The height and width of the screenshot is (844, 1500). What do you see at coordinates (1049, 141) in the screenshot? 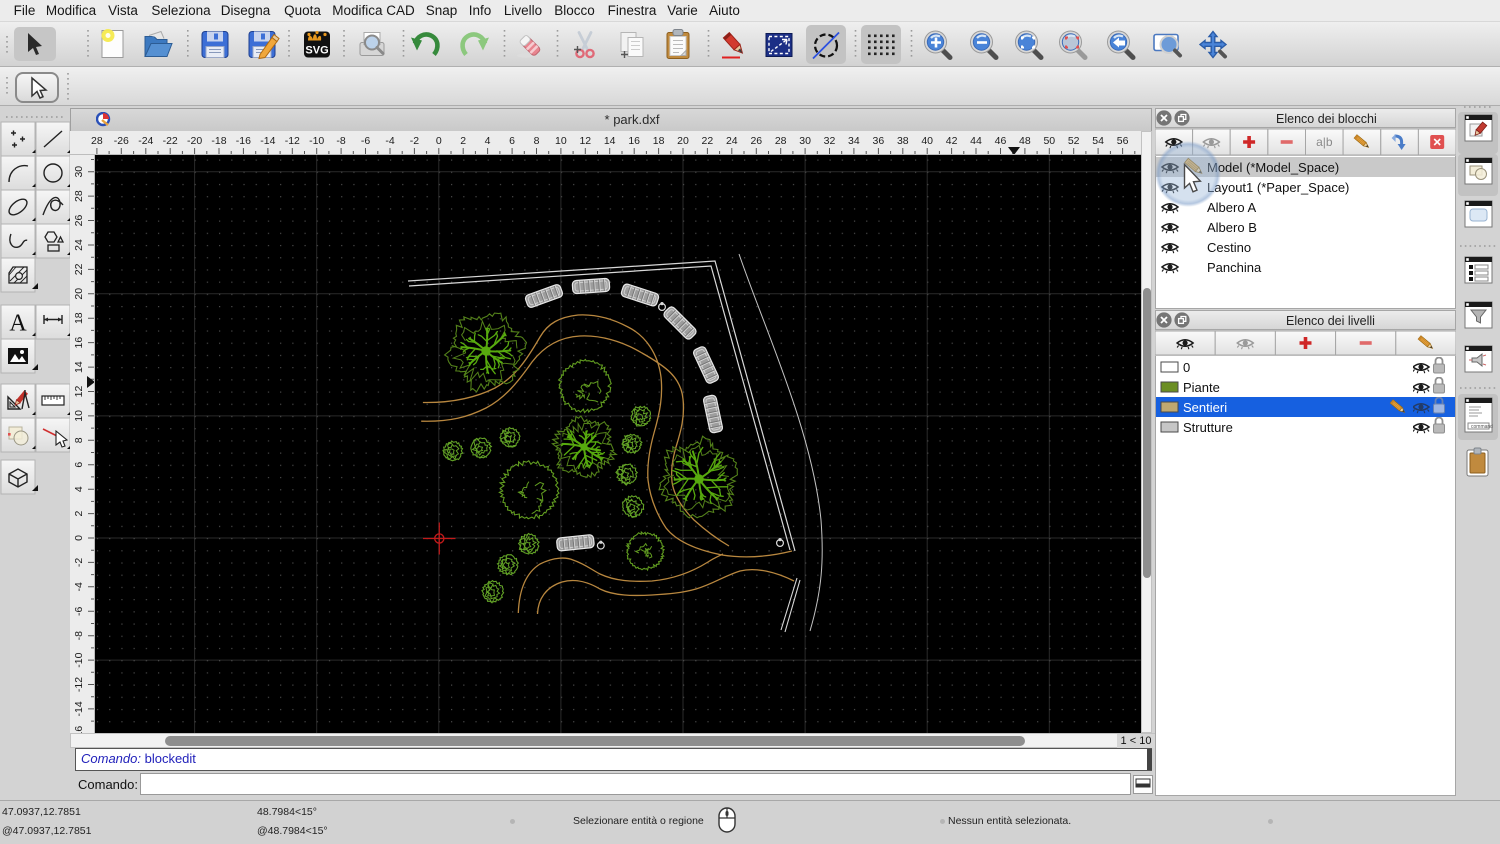
I see `svg-text: 50` at bounding box center [1049, 141].